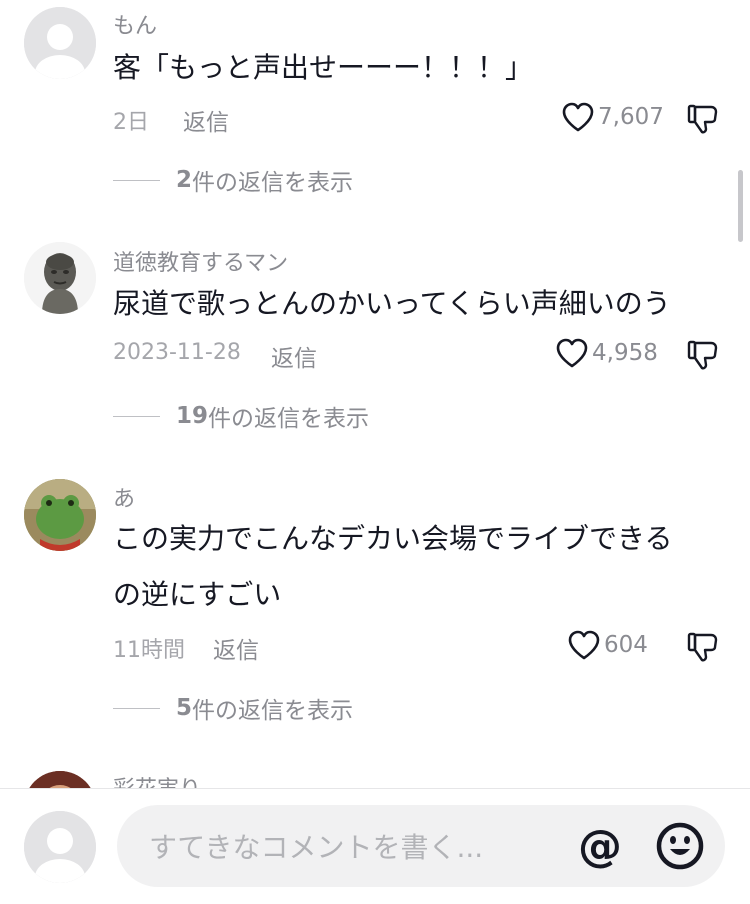 This screenshot has width=750, height=904. I want to click on like-count: 4,958, so click(625, 353).